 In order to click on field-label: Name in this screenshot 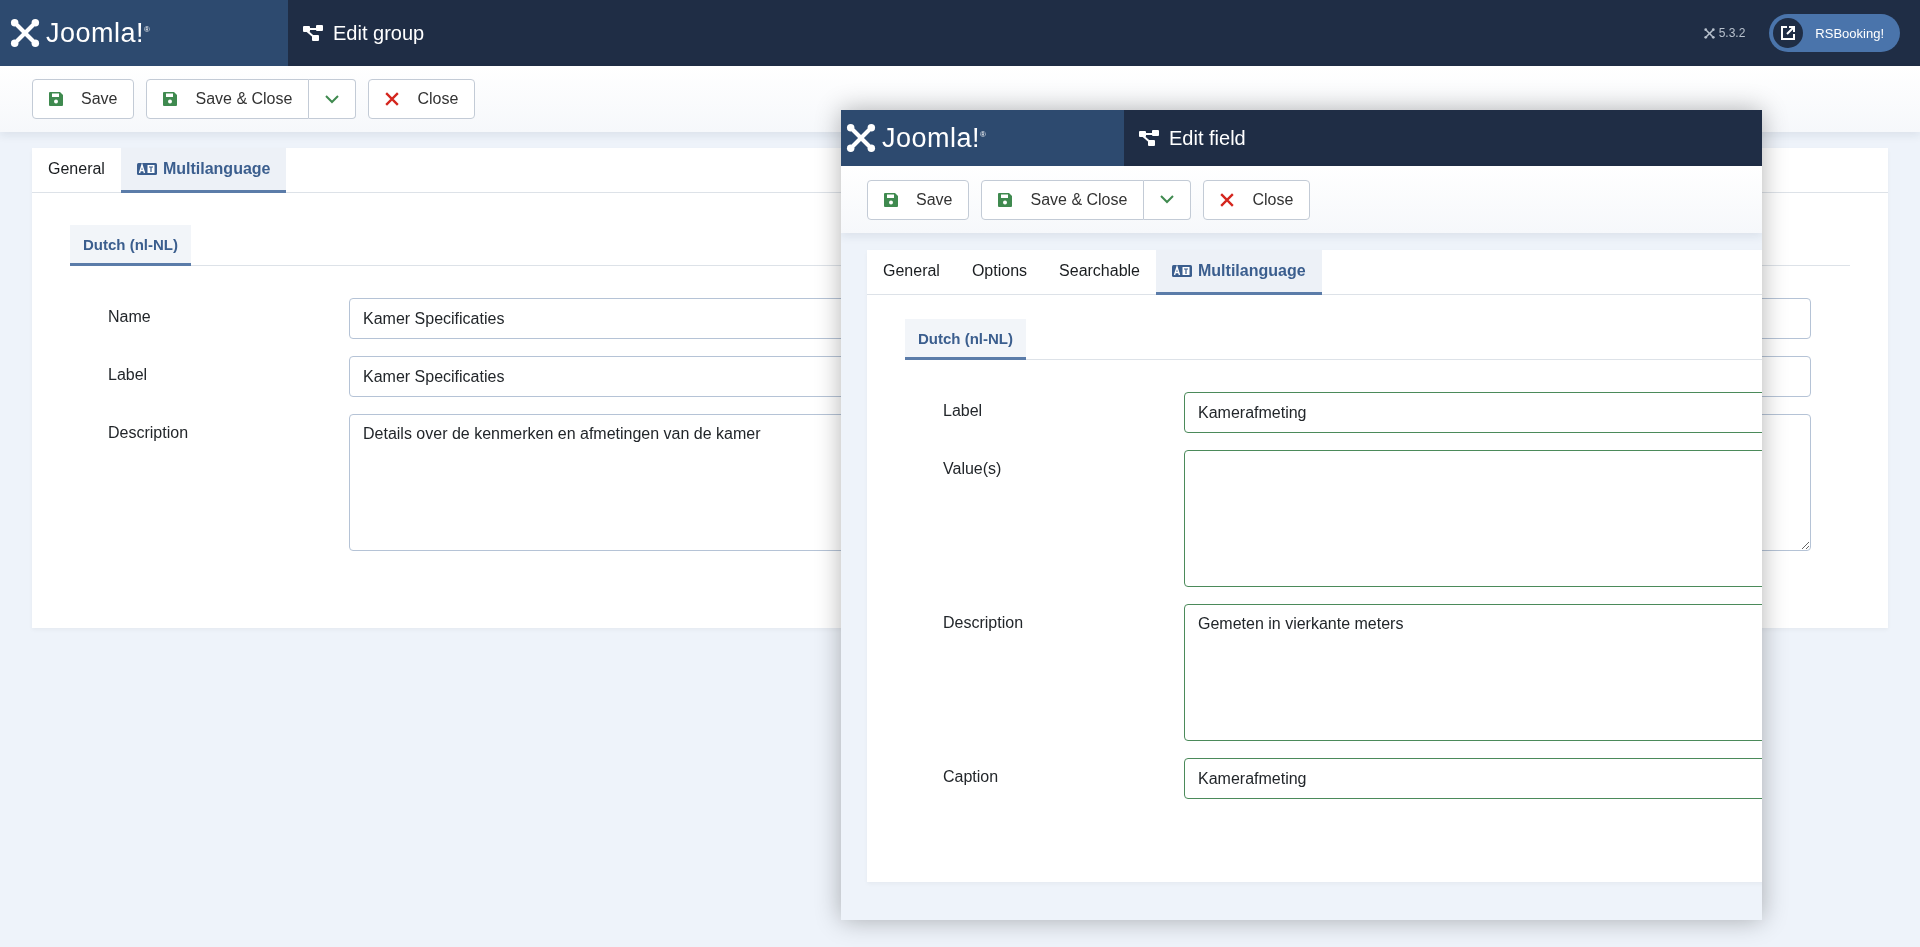, I will do `click(130, 317)`.